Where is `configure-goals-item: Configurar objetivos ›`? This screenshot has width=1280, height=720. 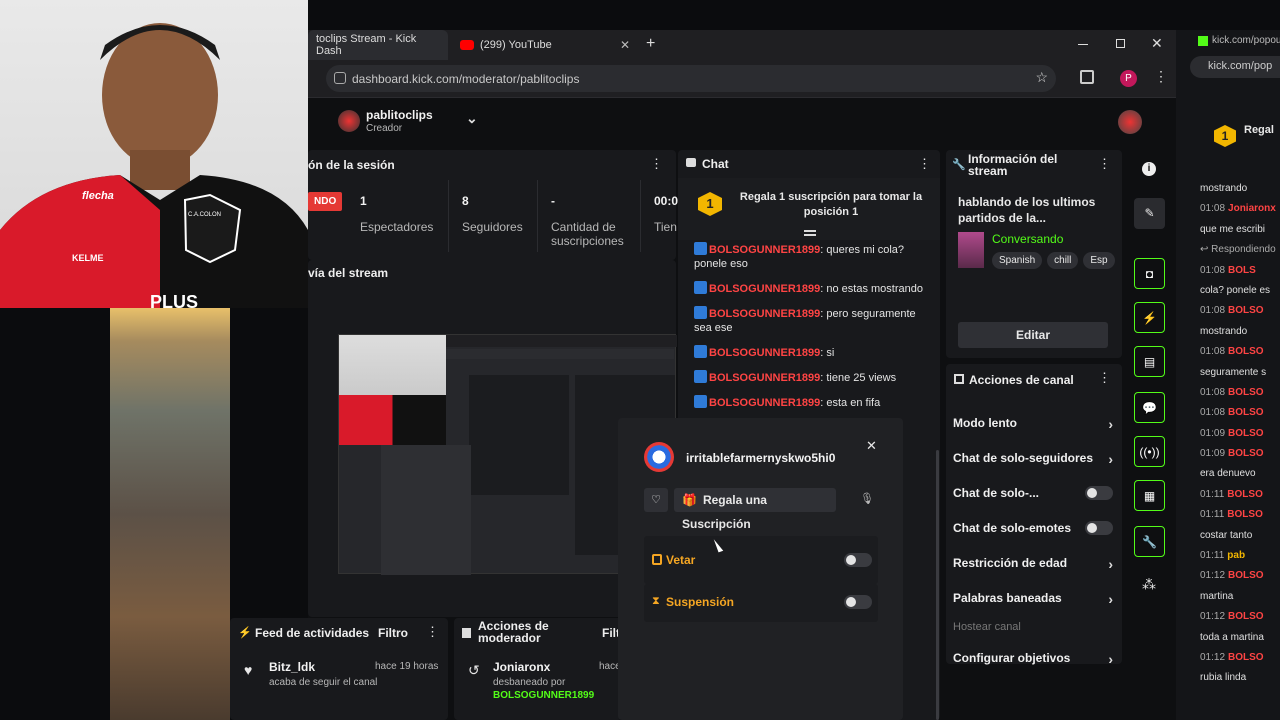
configure-goals-item: Configurar objetivos › is located at coordinates (1033, 659).